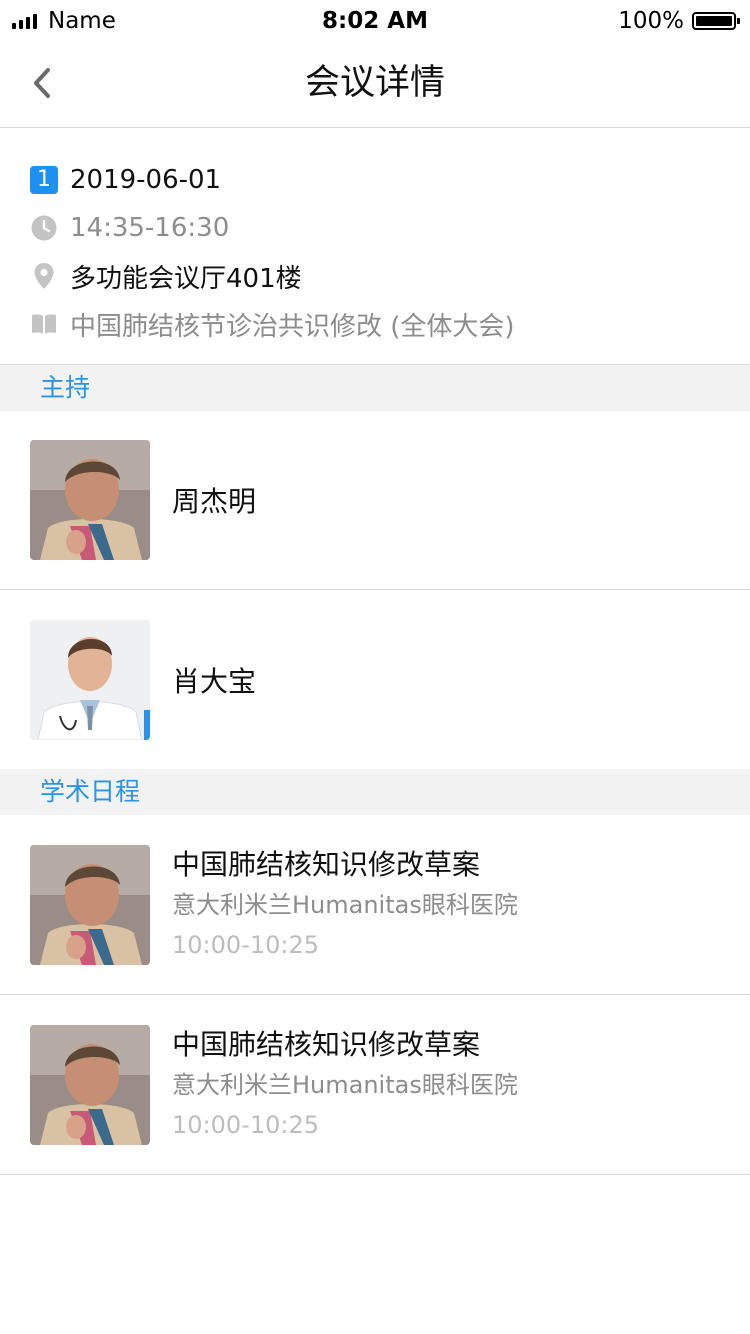 This screenshot has width=750, height=1334. What do you see at coordinates (716, 21) in the screenshot?
I see `battery-icon` at bounding box center [716, 21].